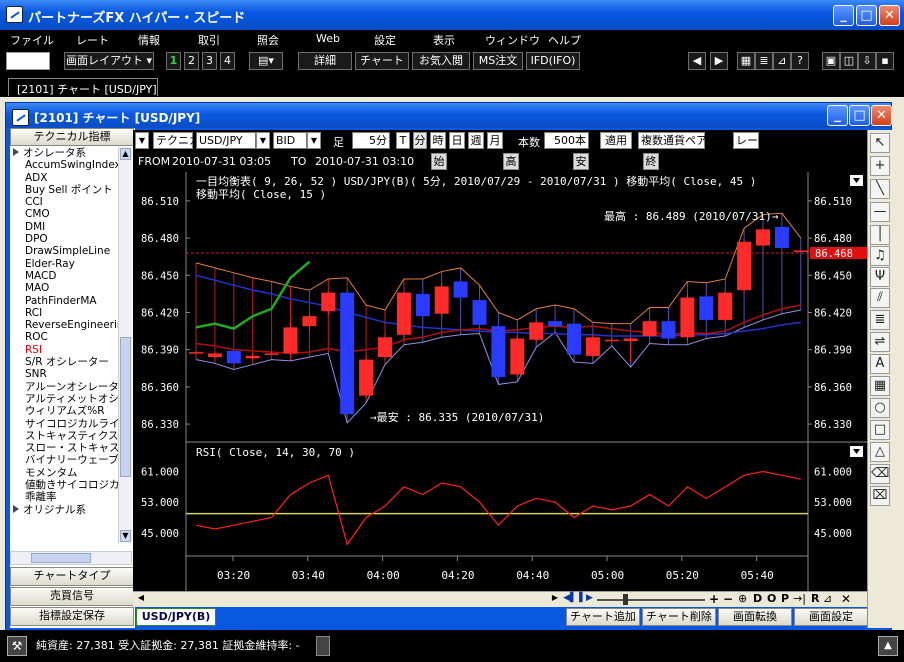  What do you see at coordinates (799, 598) in the screenshot?
I see `jump-latest-icon: →|` at bounding box center [799, 598].